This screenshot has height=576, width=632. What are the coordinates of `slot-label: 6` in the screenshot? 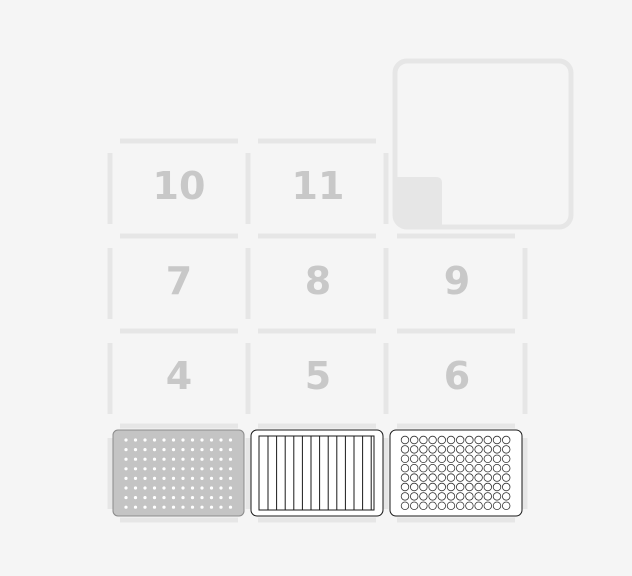 It's located at (457, 376).